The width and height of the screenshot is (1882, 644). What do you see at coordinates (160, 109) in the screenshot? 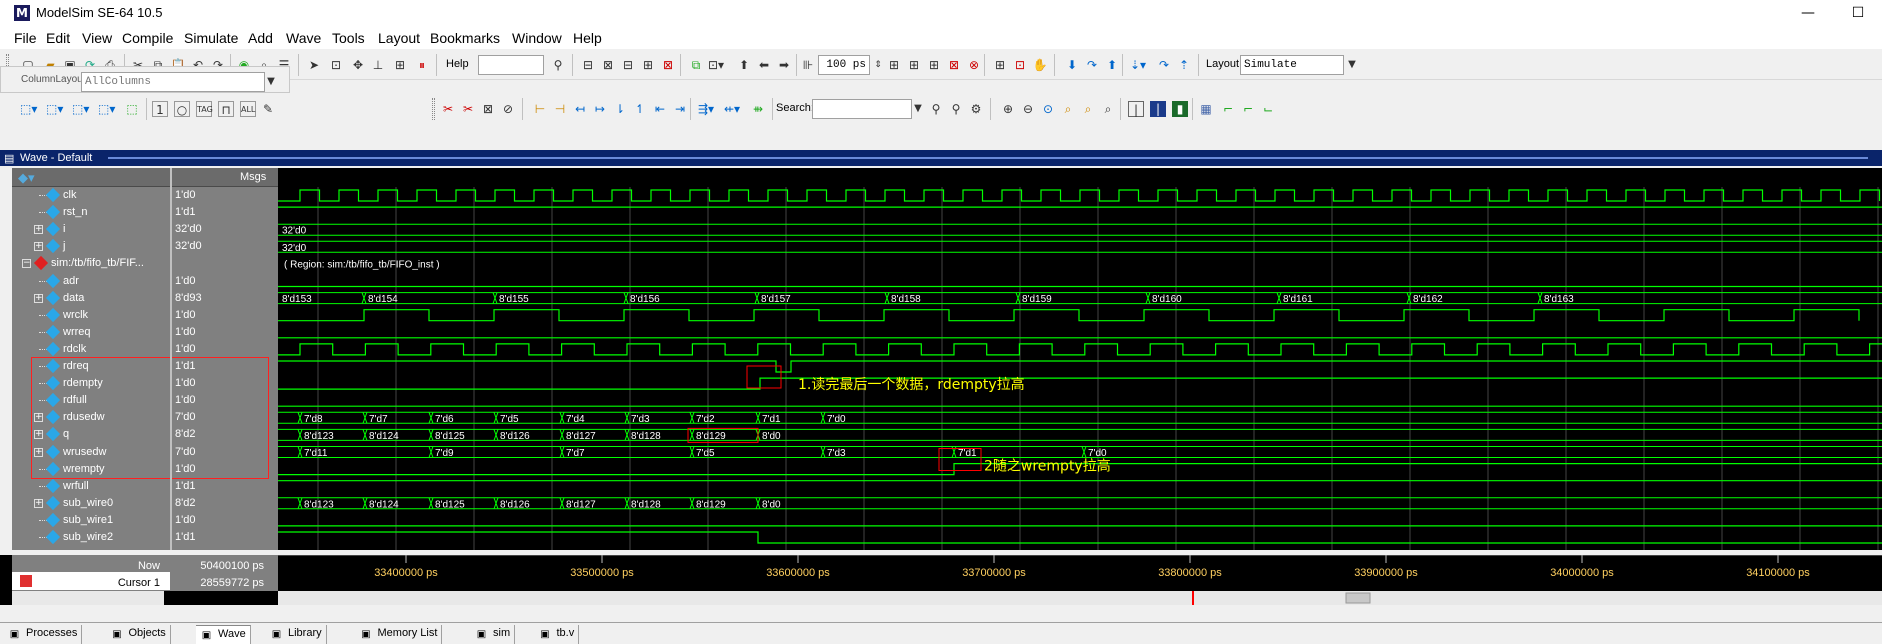
I see `format-literal-icon: 1` at bounding box center [160, 109].